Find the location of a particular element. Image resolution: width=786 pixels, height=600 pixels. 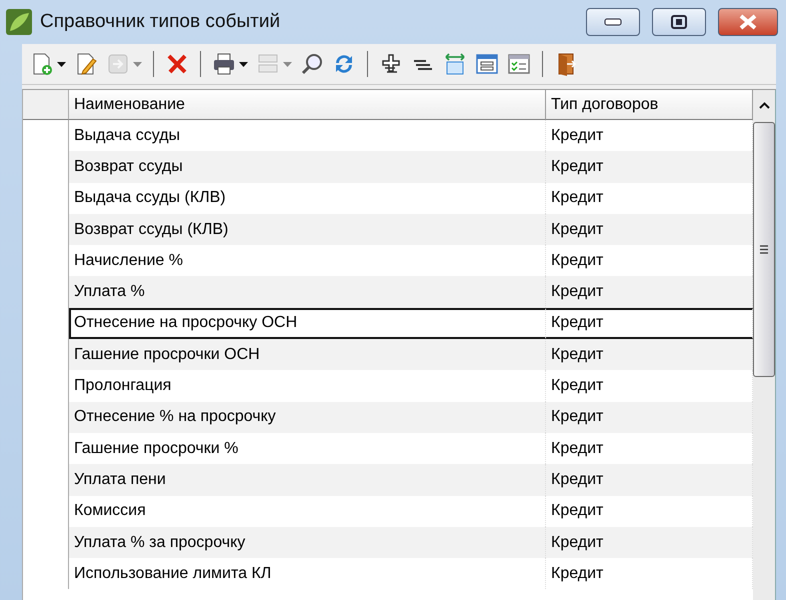

scroll-up-icon is located at coordinates (764, 105).